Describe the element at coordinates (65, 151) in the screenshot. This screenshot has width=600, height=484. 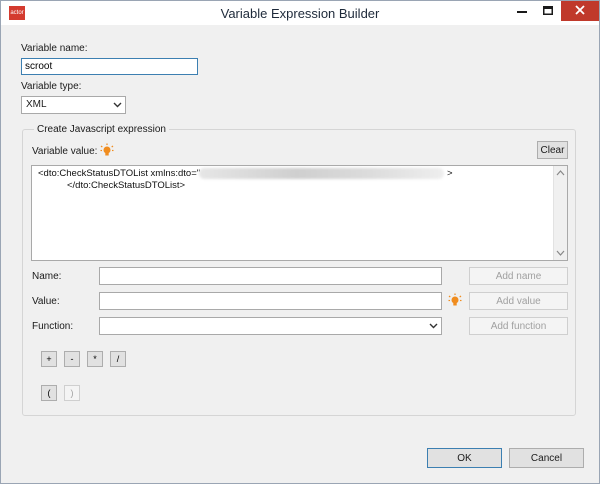
I see `variable-value-label: Variable value:` at that location.